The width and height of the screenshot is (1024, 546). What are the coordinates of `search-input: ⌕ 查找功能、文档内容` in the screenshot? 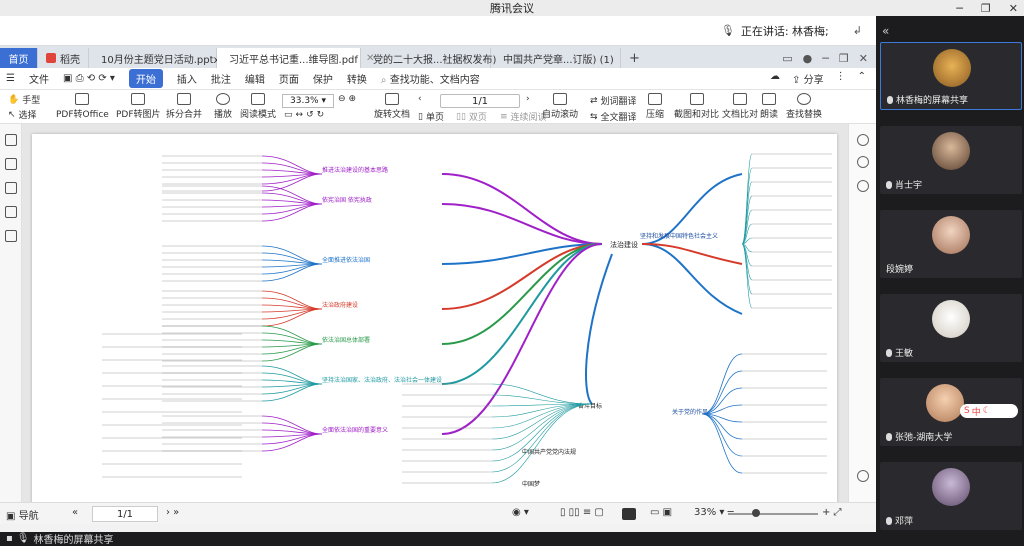 It's located at (430, 78).